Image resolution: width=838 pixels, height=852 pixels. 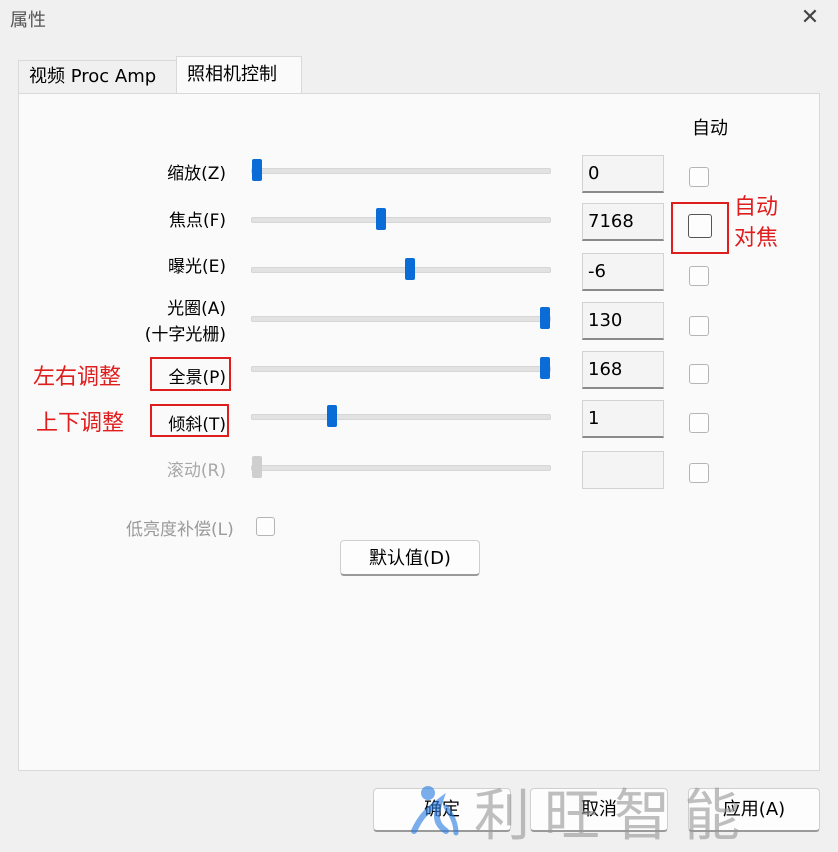 I want to click on zoom-label: 缩放(Z), so click(x=196, y=174).